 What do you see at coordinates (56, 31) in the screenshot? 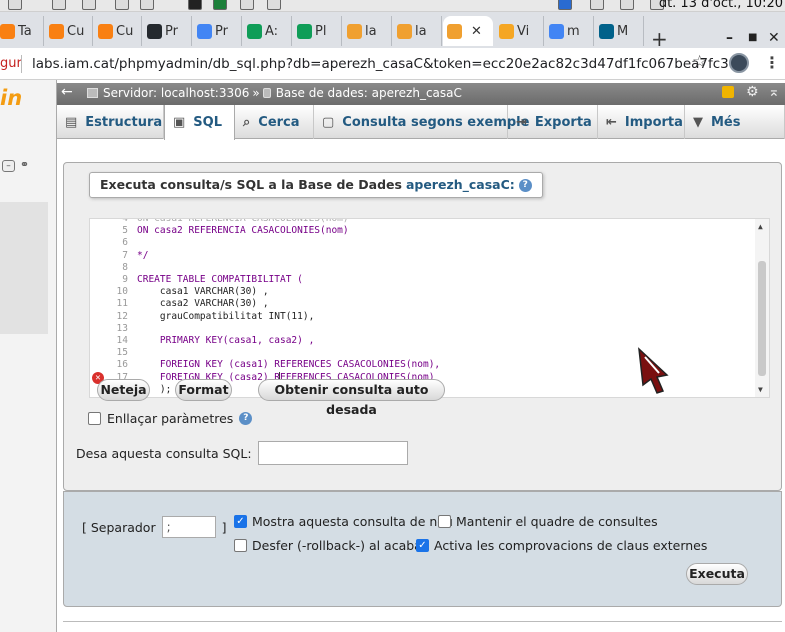
I see `moodle-icon` at bounding box center [56, 31].